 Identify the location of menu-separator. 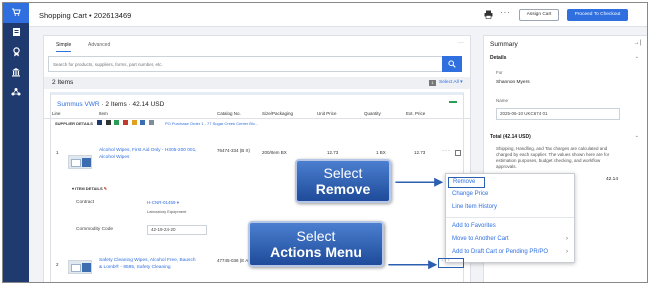
(510, 217).